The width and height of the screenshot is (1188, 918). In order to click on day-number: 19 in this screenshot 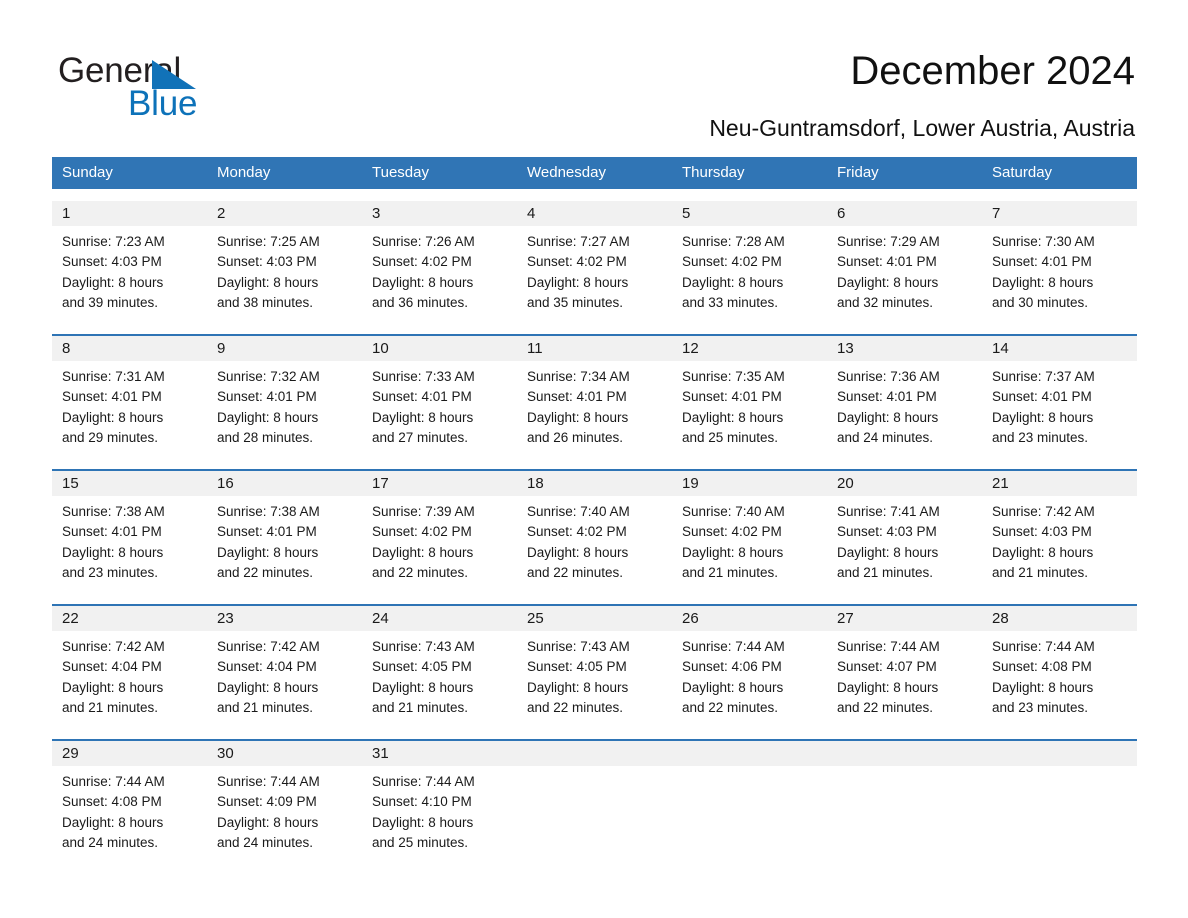, I will do `click(749, 483)`.